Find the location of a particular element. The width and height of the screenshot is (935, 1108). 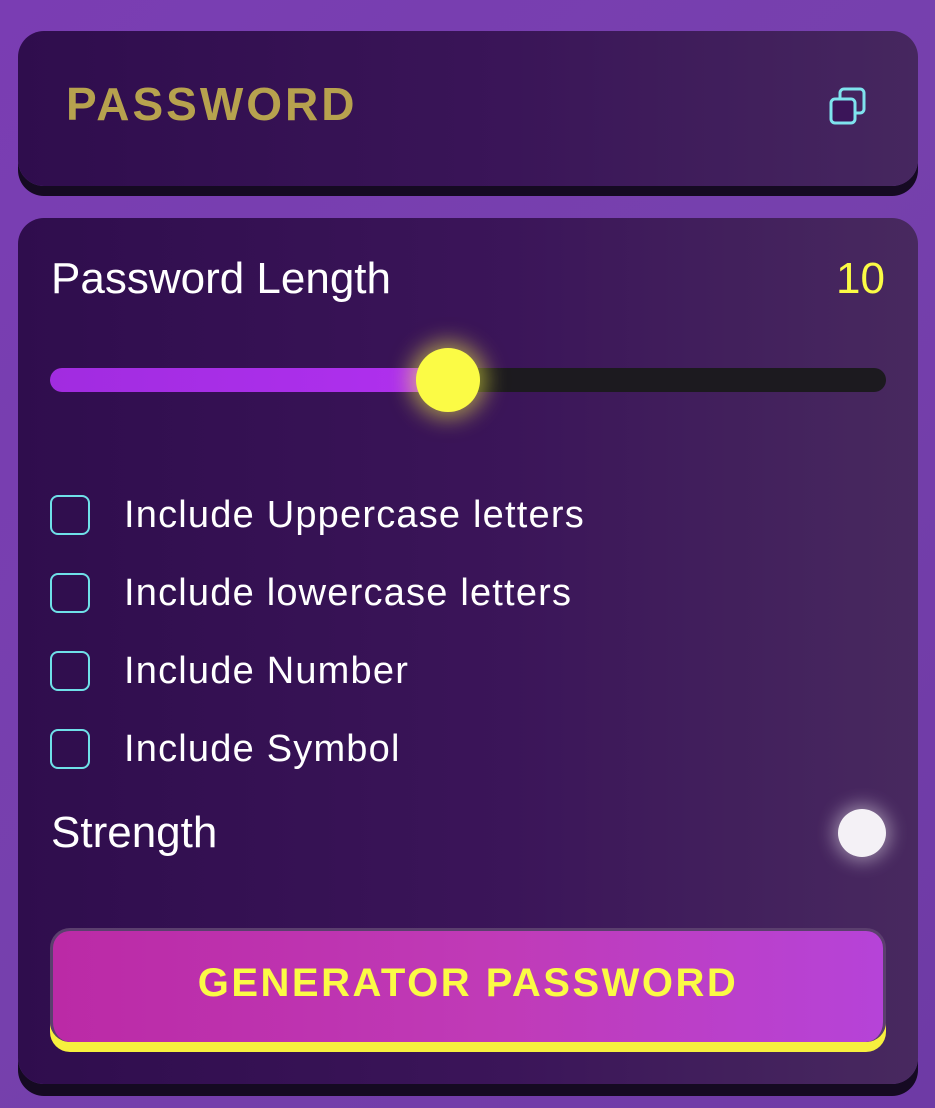

option-uppercase: Include Uppercase letters is located at coordinates (317, 515).